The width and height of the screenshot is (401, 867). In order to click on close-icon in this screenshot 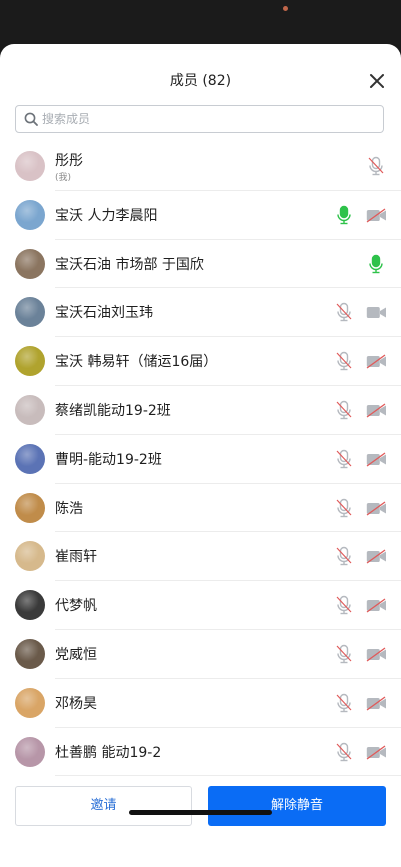, I will do `click(377, 81)`.